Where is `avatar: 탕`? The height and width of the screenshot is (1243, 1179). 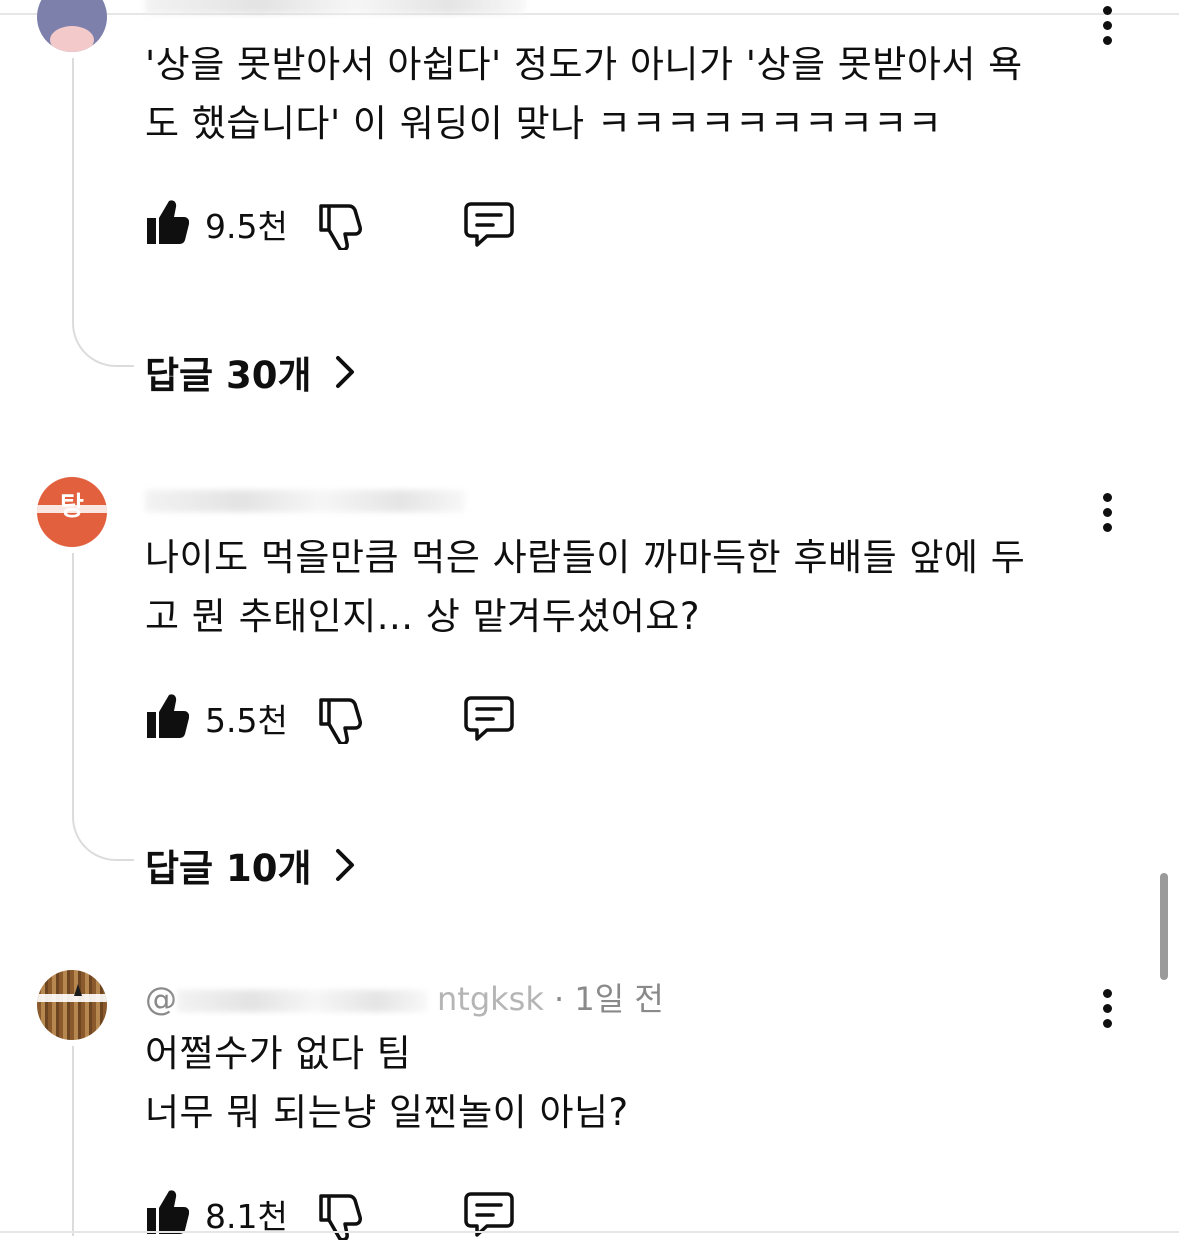
avatar: 탕 is located at coordinates (72, 512).